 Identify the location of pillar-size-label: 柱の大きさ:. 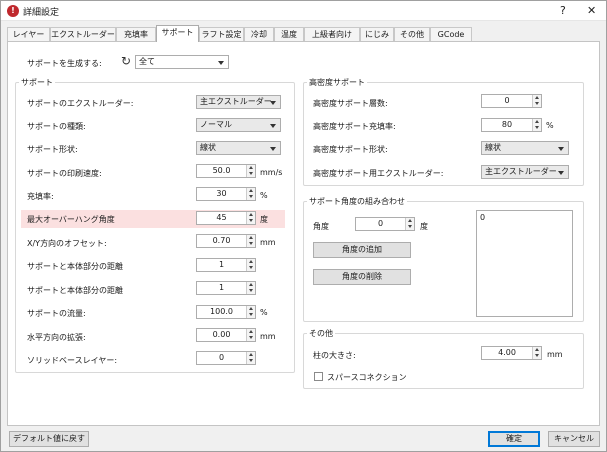
(334, 355).